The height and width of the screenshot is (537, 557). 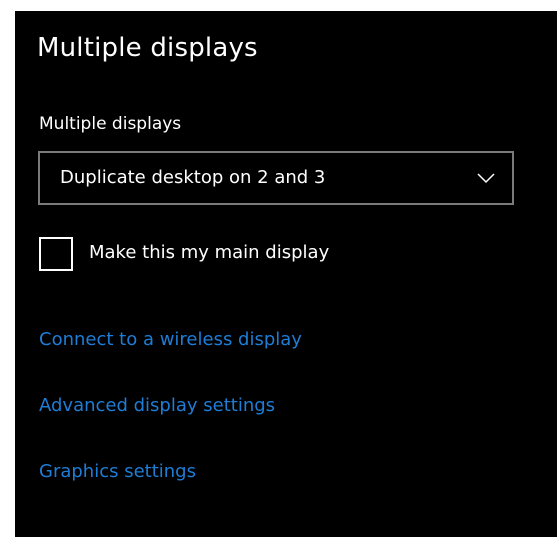 I want to click on section-title: Multiple displays, so click(x=147, y=48).